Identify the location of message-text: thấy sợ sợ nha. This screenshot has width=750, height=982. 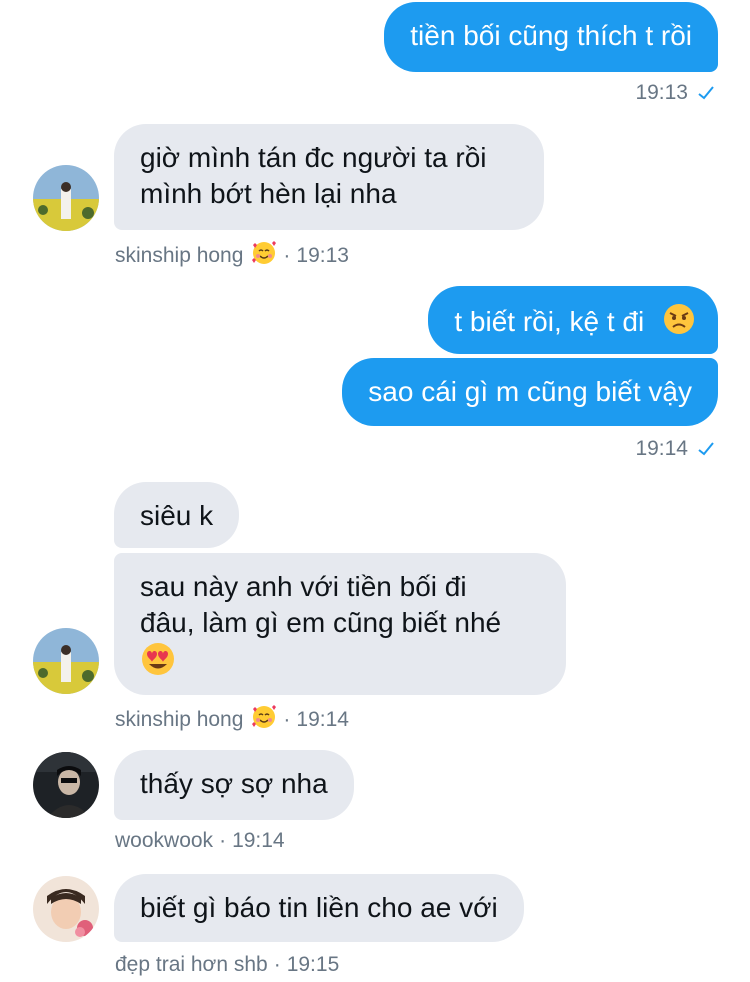
(234, 783).